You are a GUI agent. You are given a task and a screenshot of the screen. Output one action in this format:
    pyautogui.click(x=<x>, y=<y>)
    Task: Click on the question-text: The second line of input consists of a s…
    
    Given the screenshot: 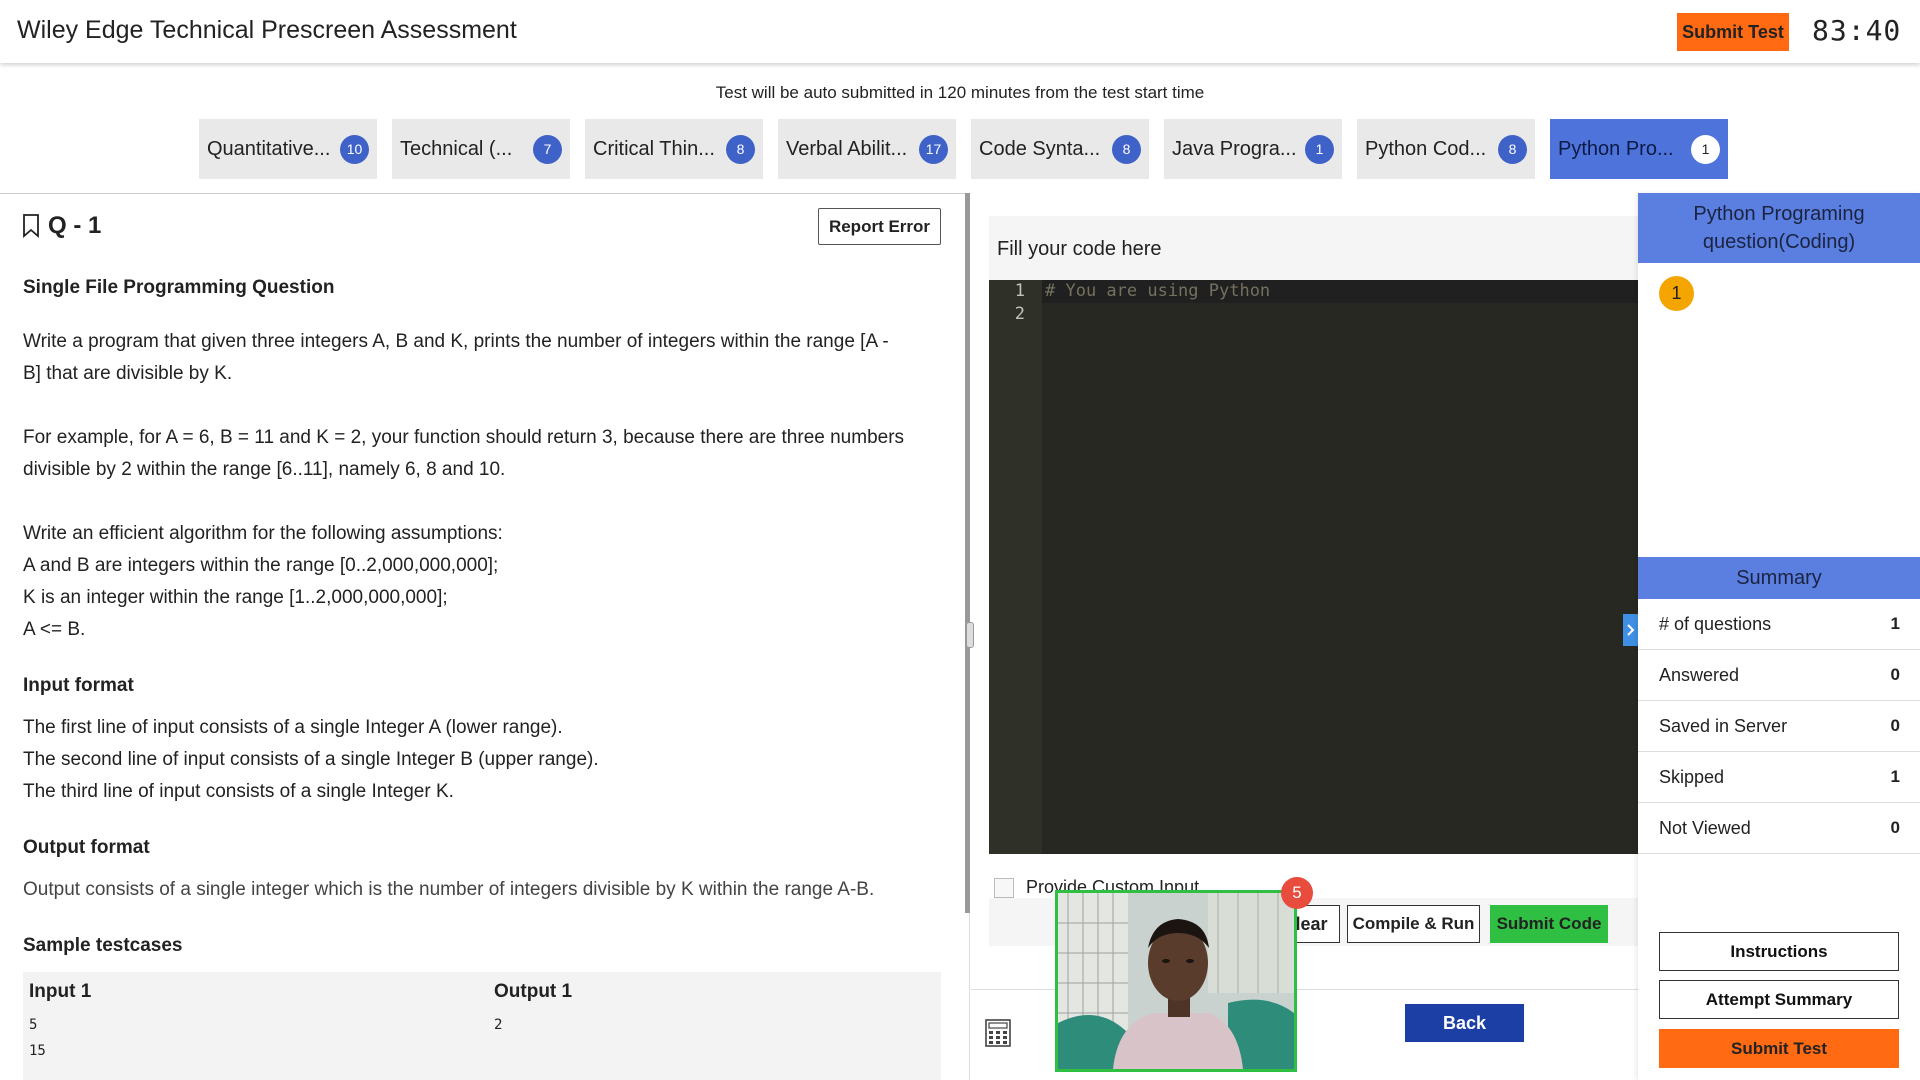 What is the action you would take?
    pyautogui.click(x=311, y=759)
    